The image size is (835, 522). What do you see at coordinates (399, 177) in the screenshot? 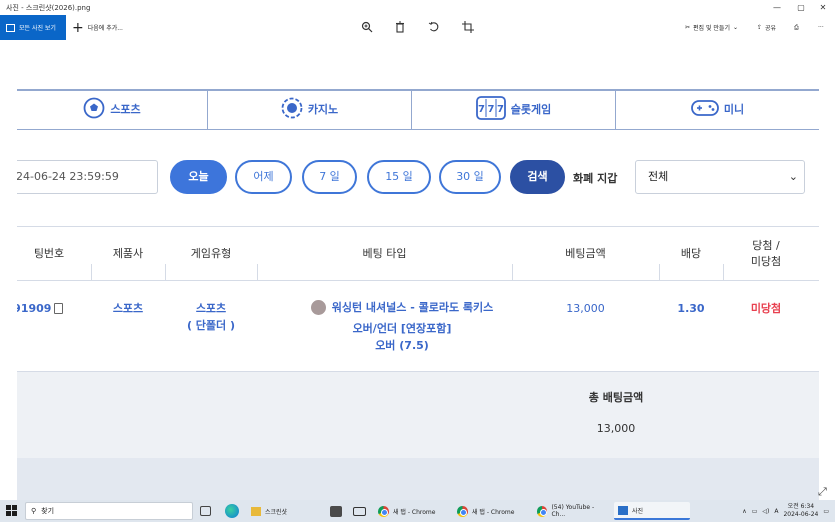
I see `15-days-button: 15 일` at bounding box center [399, 177].